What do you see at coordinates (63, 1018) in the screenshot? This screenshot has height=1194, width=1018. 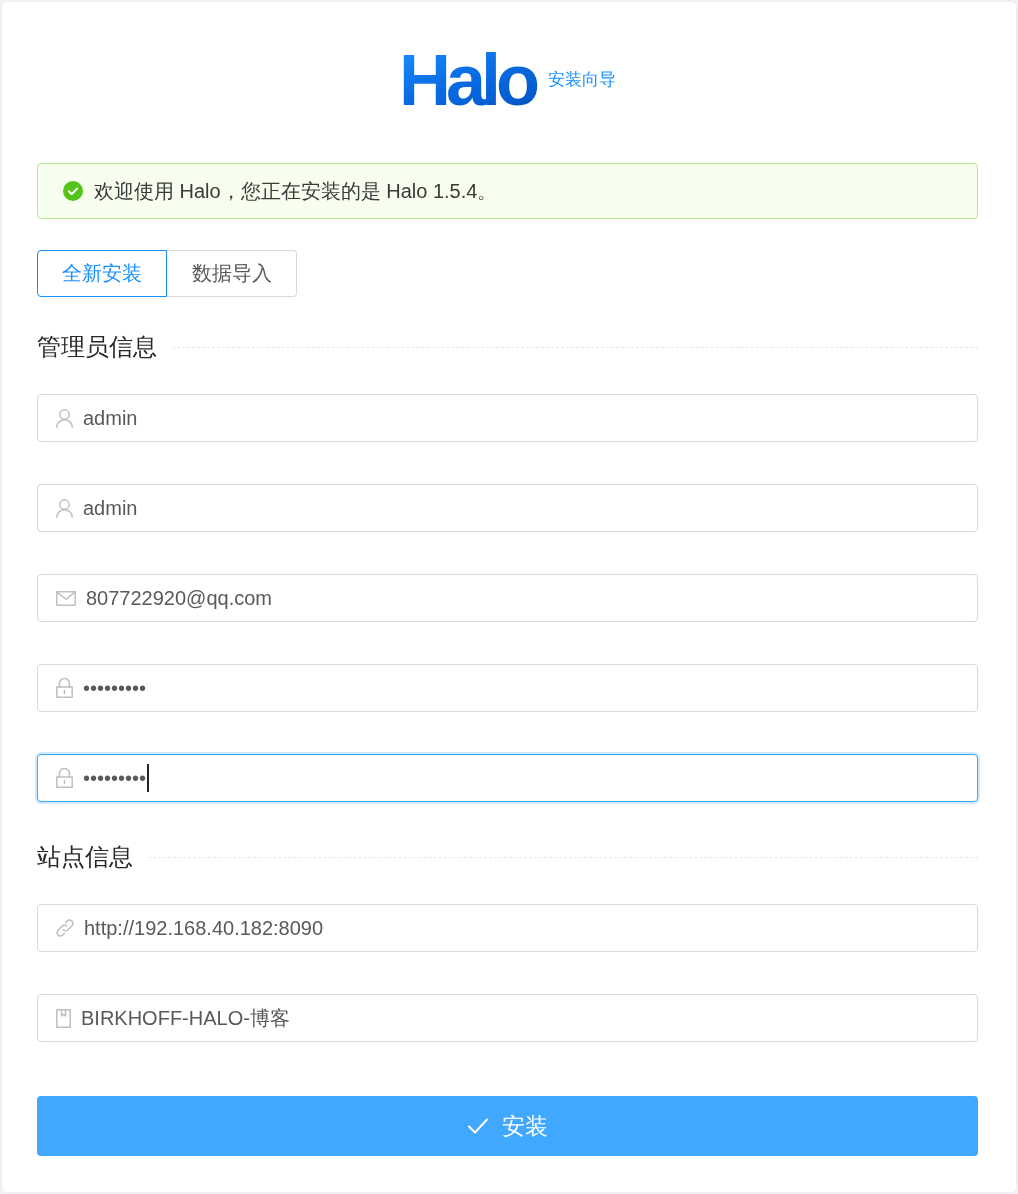 I see `book-icon` at bounding box center [63, 1018].